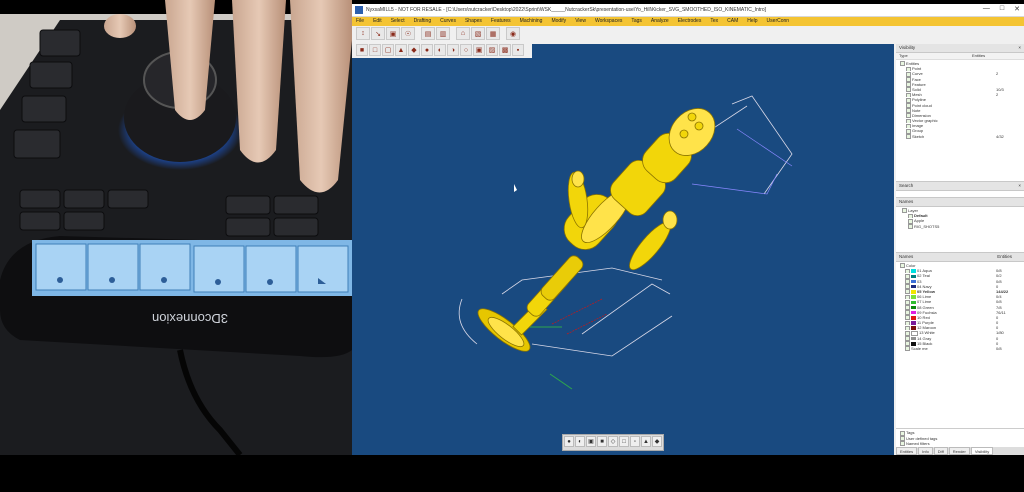  I want to click on tab-entities: Entities, so click(907, 451).